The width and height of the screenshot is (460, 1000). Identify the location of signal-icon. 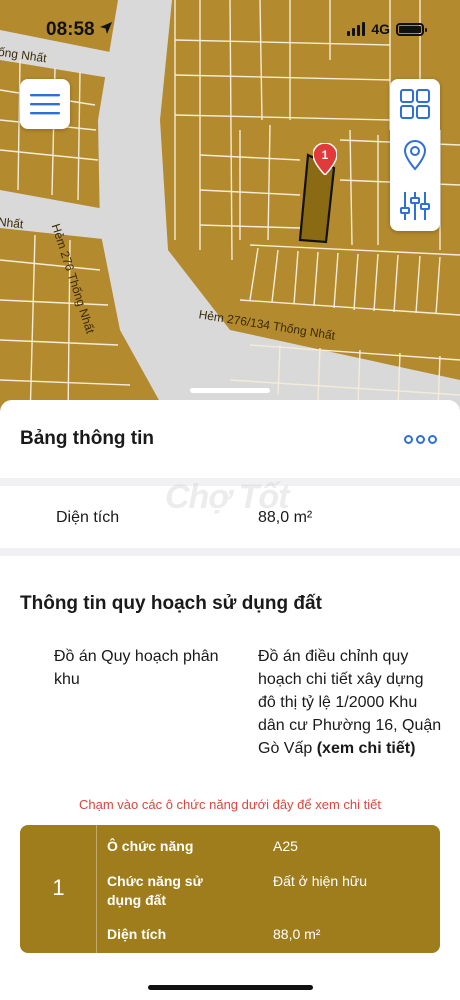
(356, 29).